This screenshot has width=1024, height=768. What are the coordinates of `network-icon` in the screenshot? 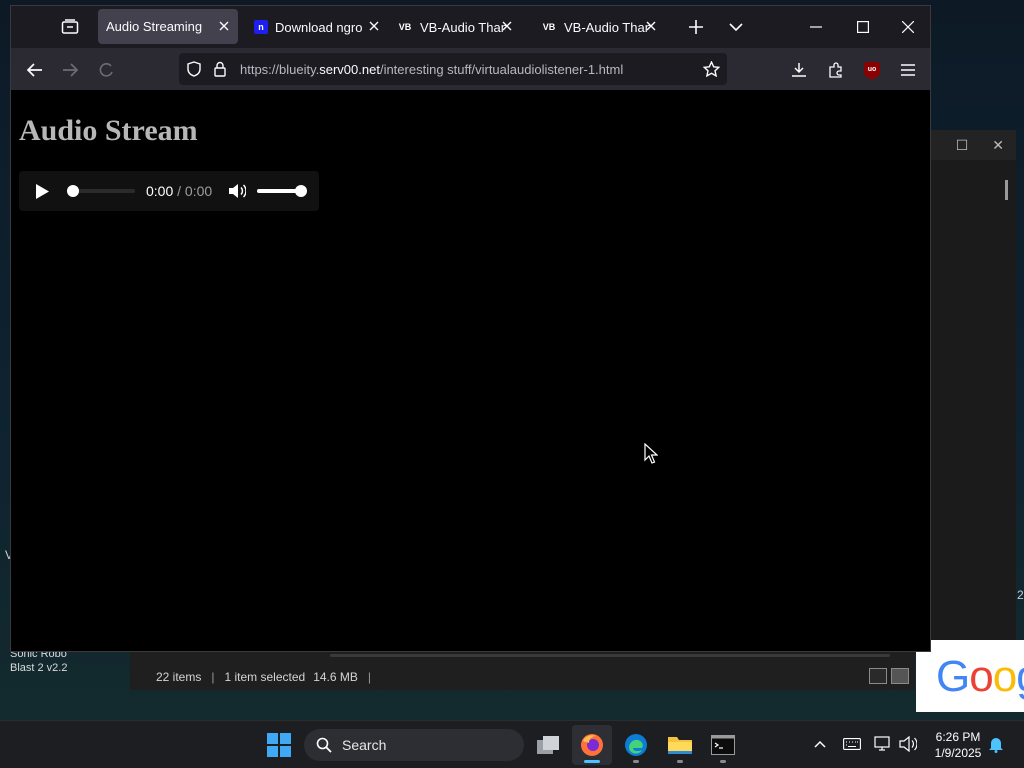 It's located at (882, 743).